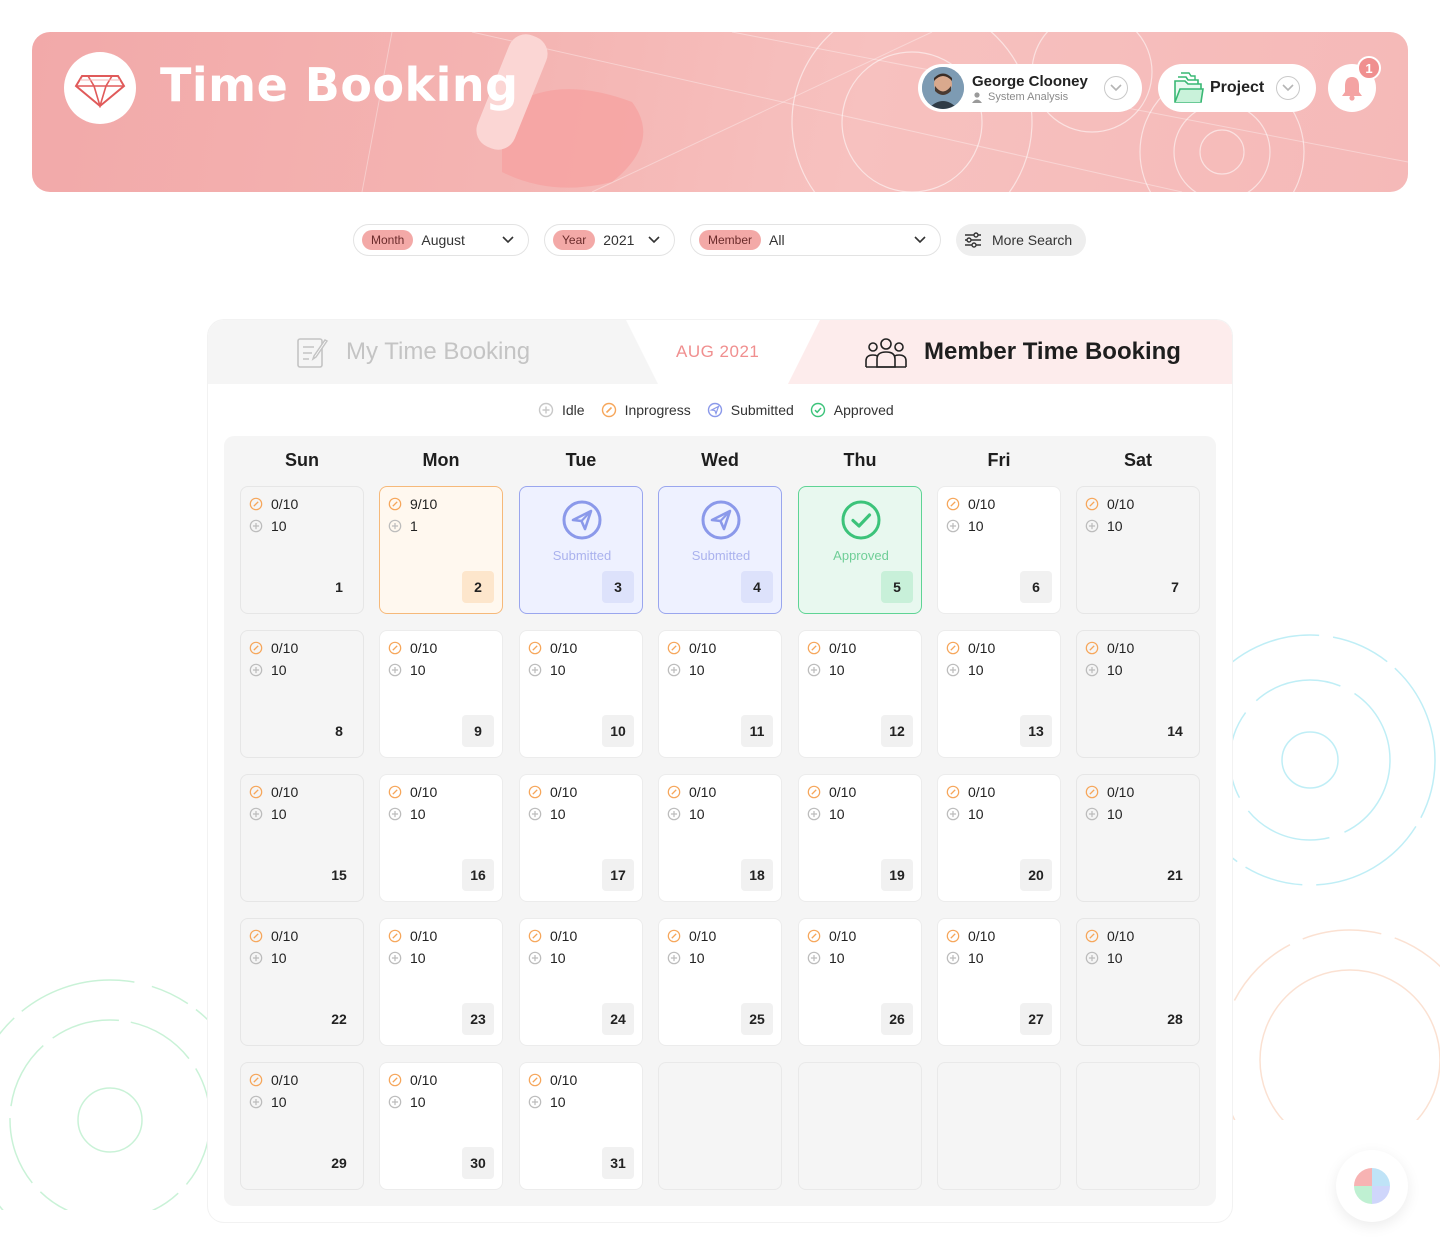 The image size is (1440, 1254). What do you see at coordinates (417, 352) in the screenshot?
I see `tab-my-time-booking: My Time Booking` at bounding box center [417, 352].